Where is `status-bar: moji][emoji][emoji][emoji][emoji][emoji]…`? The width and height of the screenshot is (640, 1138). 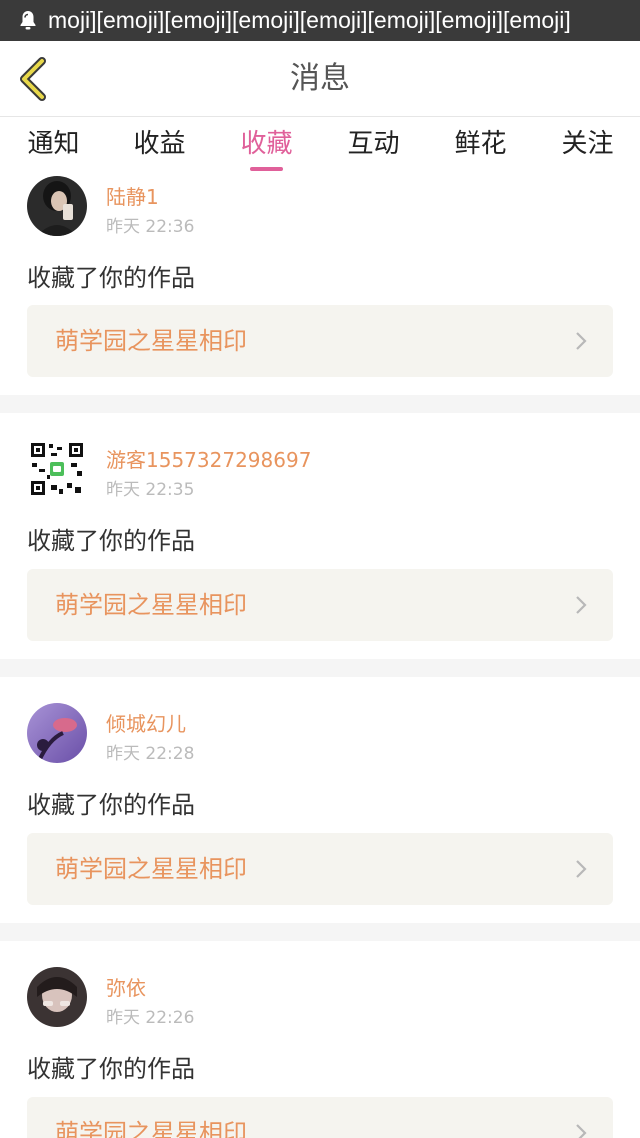 status-bar: moji][emoji][emoji][emoji][emoji][emoji]… is located at coordinates (320, 20).